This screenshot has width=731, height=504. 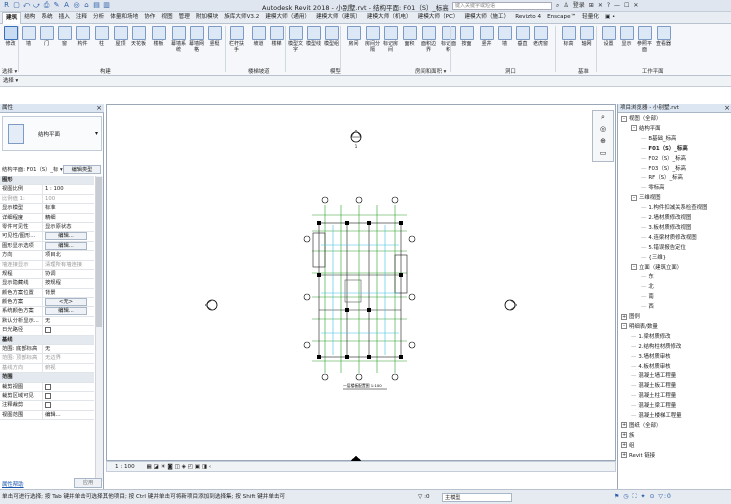 I want to click on browser-item: —2.墙材质修改视图, so click(x=666, y=218).